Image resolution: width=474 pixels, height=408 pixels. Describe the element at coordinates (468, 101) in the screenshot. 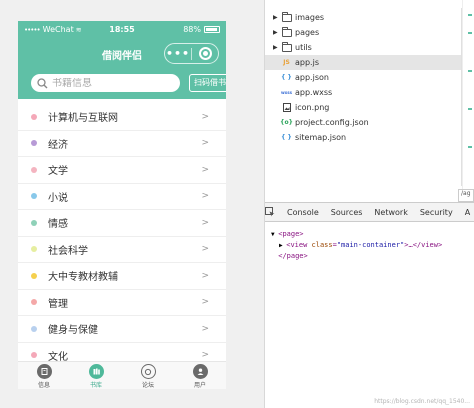

I see `editor-gutter` at that location.